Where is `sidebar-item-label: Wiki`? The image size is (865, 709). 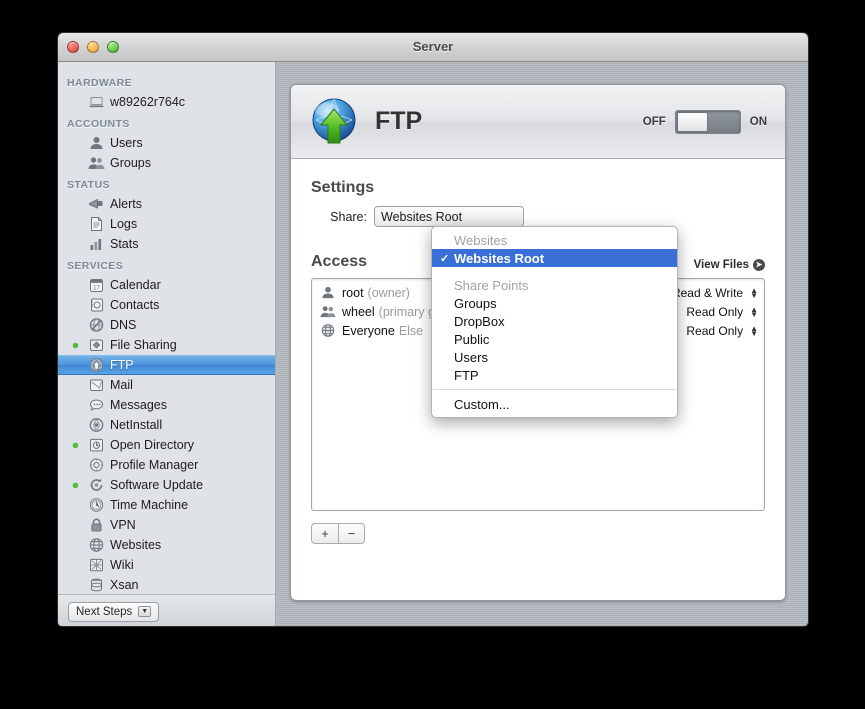
sidebar-item-label: Wiki is located at coordinates (122, 565).